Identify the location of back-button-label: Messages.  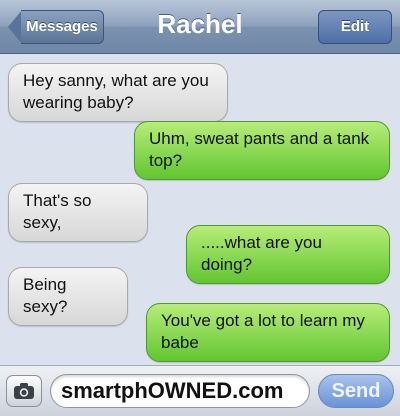
(62, 27).